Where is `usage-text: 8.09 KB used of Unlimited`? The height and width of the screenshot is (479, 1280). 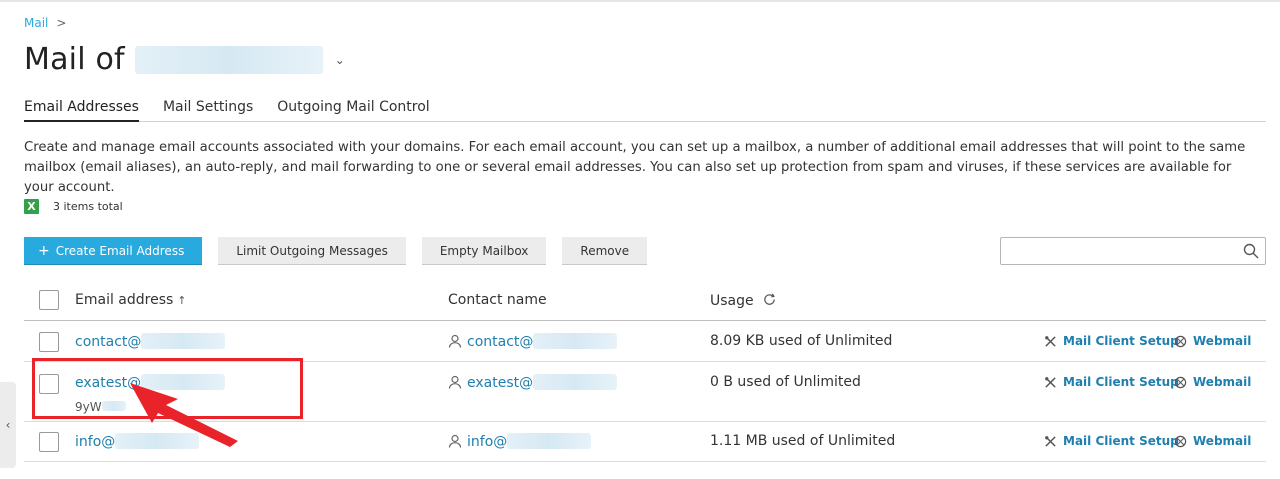
usage-text: 8.09 KB used of Unlimited is located at coordinates (801, 341).